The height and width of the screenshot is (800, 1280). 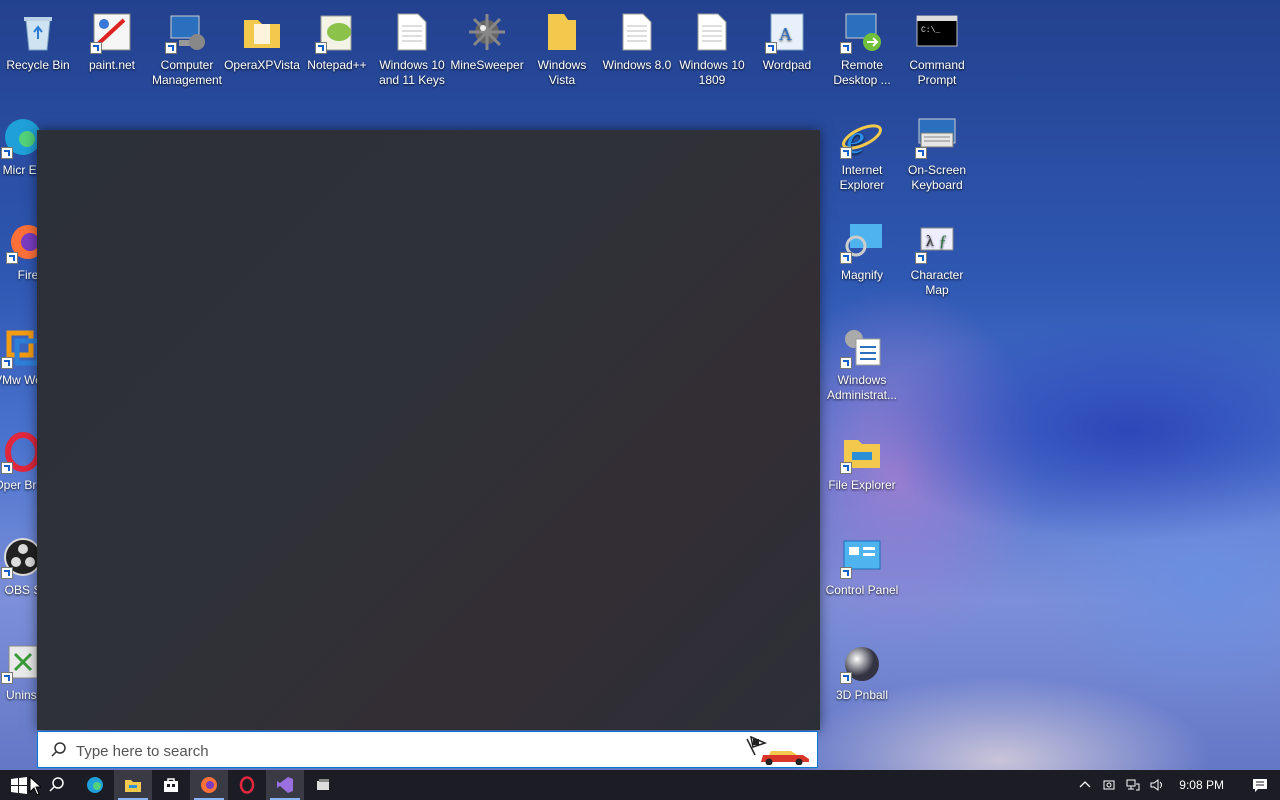 I want to click on tray-network-button, so click(x=1133, y=785).